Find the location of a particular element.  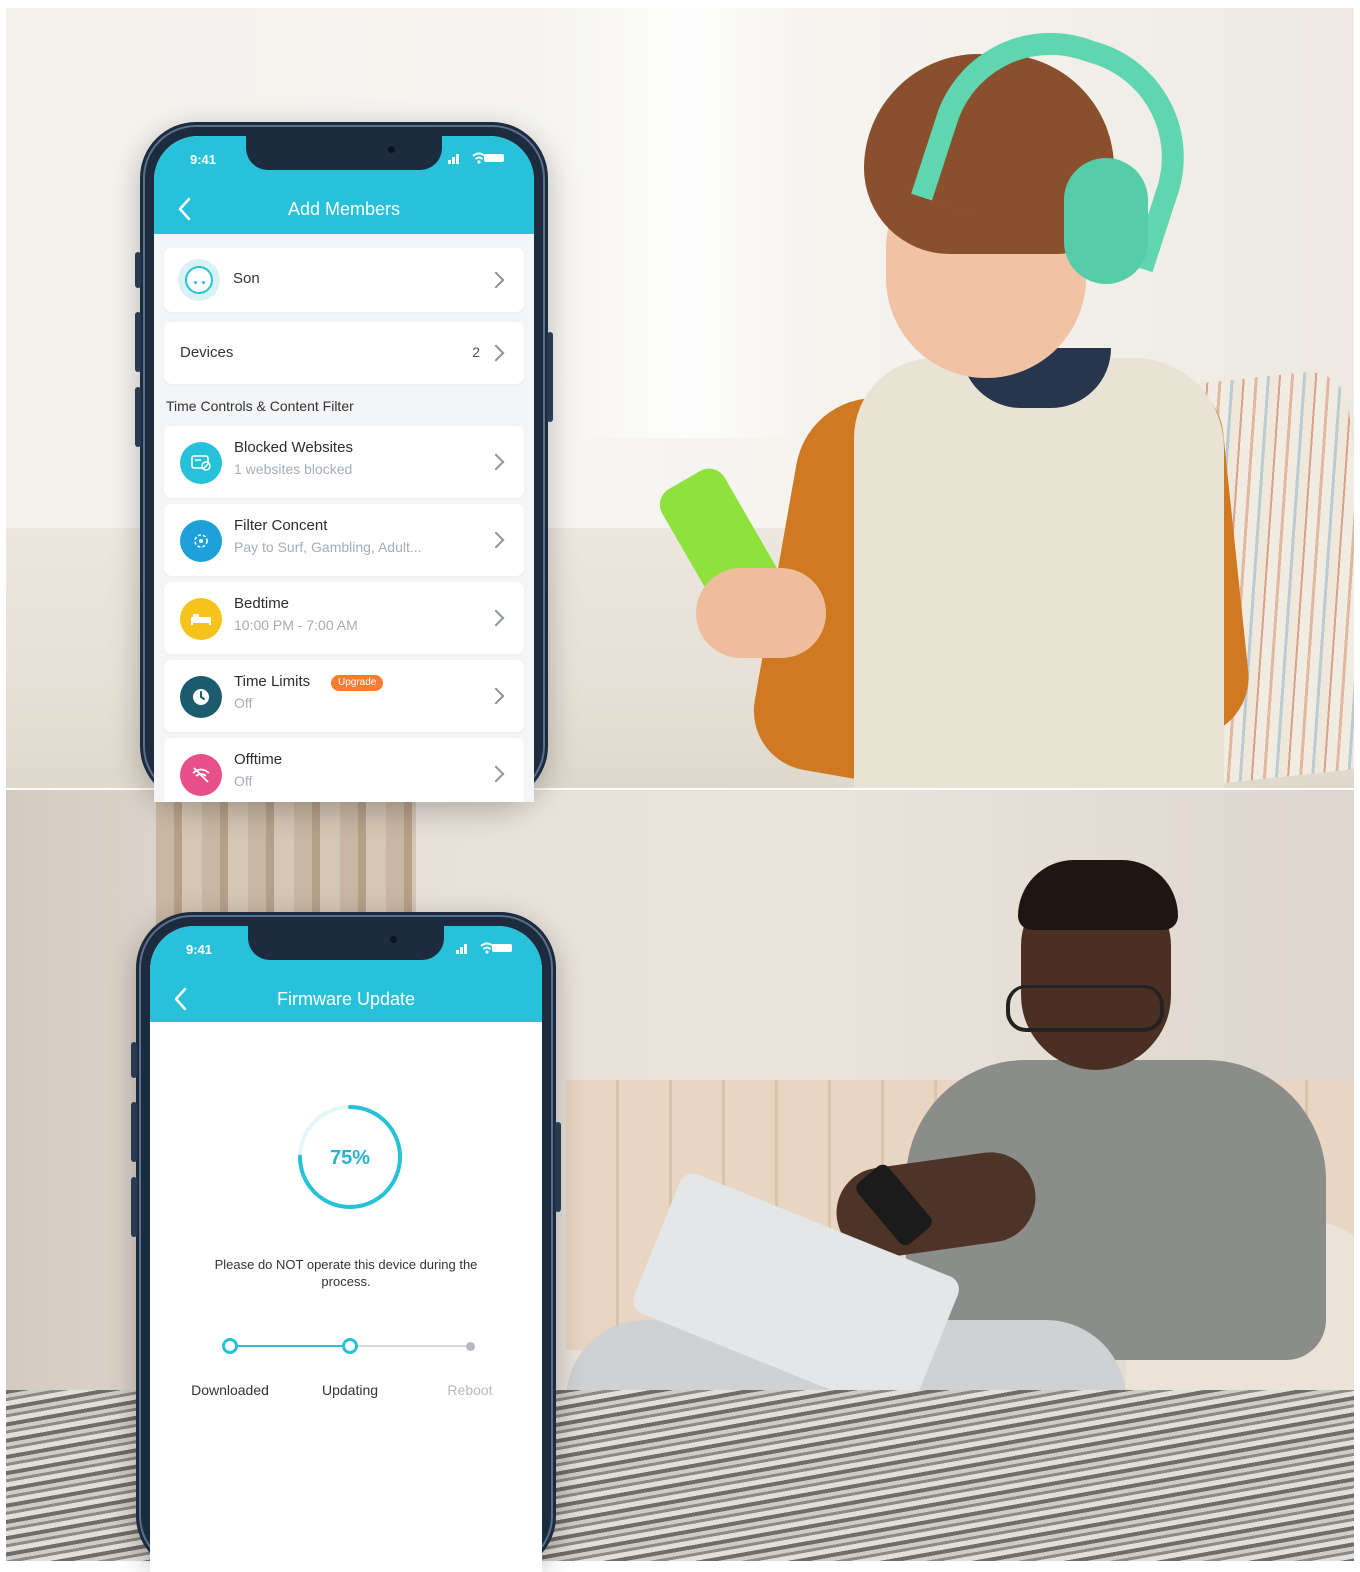

window-light is located at coordinates (686, 223).